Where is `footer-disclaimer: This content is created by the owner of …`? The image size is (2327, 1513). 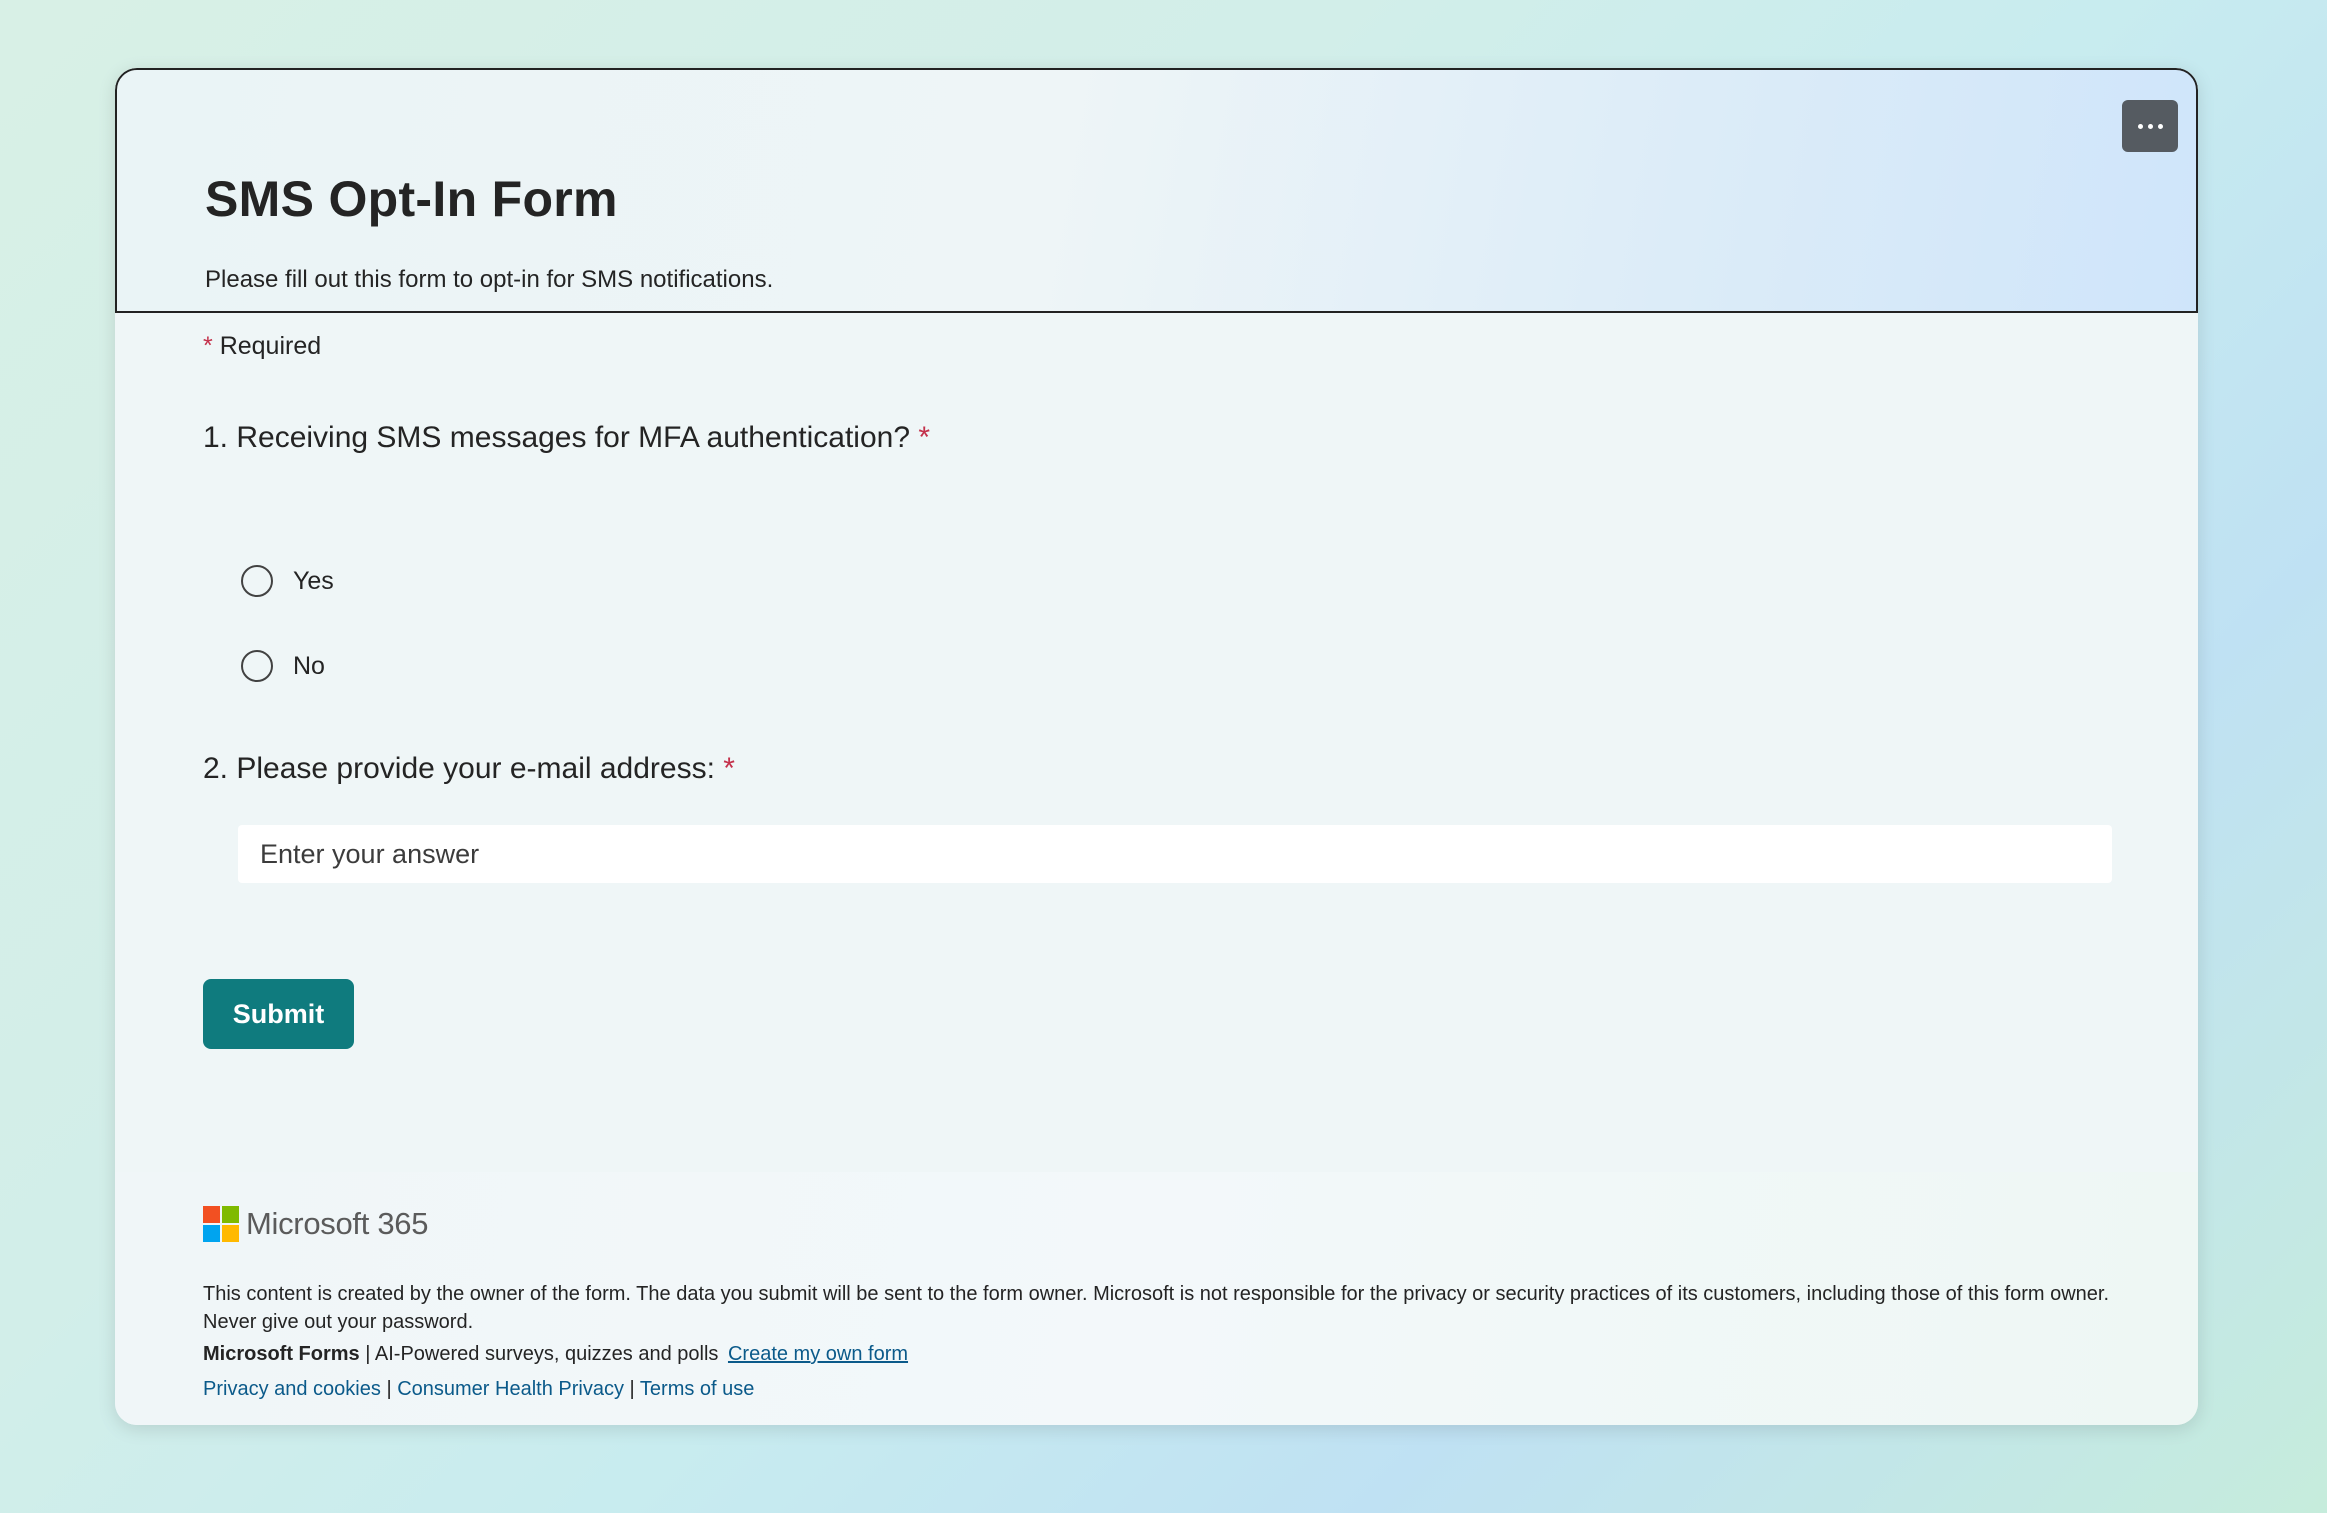 footer-disclaimer: This content is created by the owner of … is located at coordinates (1156, 1308).